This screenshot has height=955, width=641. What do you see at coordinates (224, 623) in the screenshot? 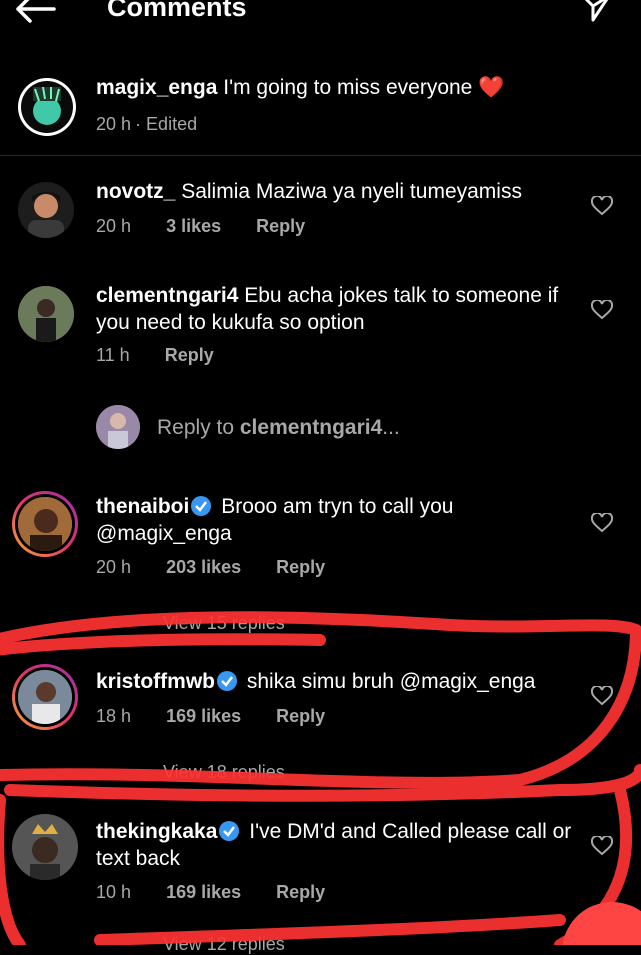
I see `view-replies-link: View 15 replies` at bounding box center [224, 623].